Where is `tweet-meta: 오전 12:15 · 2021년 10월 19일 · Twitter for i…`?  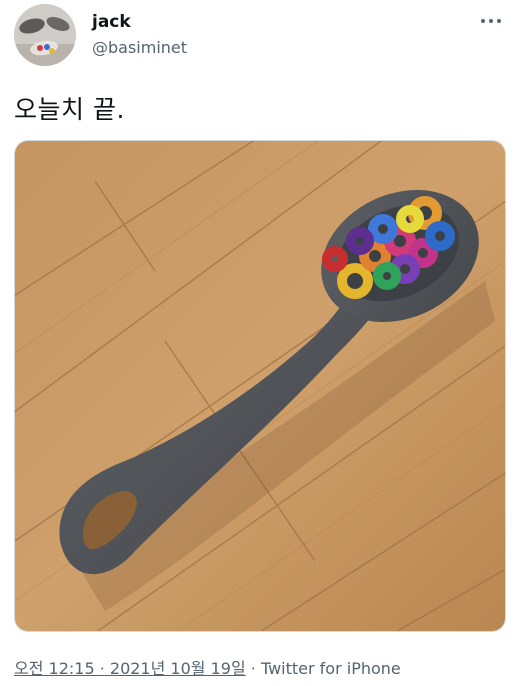 tweet-meta: 오전 12:15 · 2021년 10월 19일 · Twitter for i… is located at coordinates (207, 667).